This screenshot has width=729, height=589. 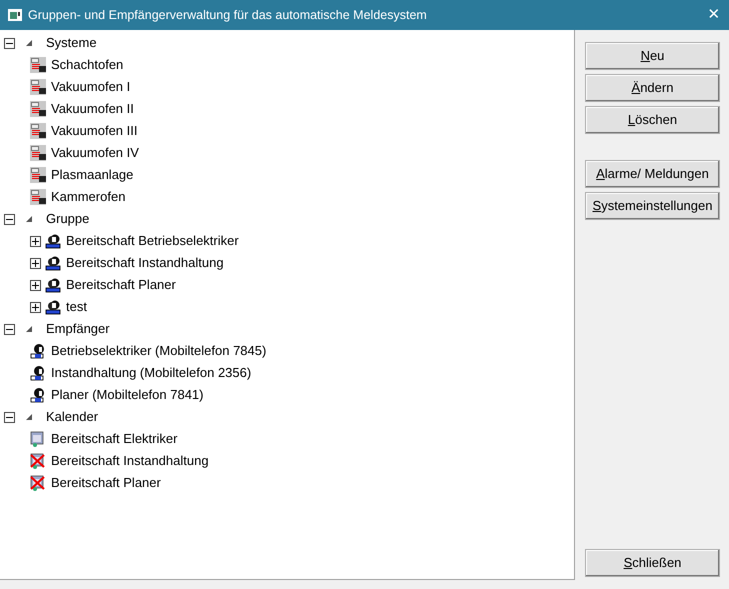 I want to click on tree-category: Kalender, so click(x=72, y=417).